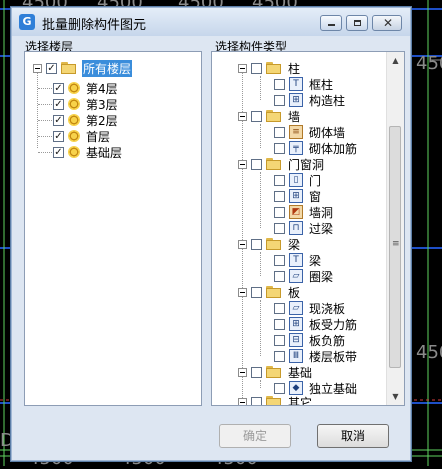  What do you see at coordinates (294, 68) in the screenshot?
I see `group-label: 柱` at bounding box center [294, 68].